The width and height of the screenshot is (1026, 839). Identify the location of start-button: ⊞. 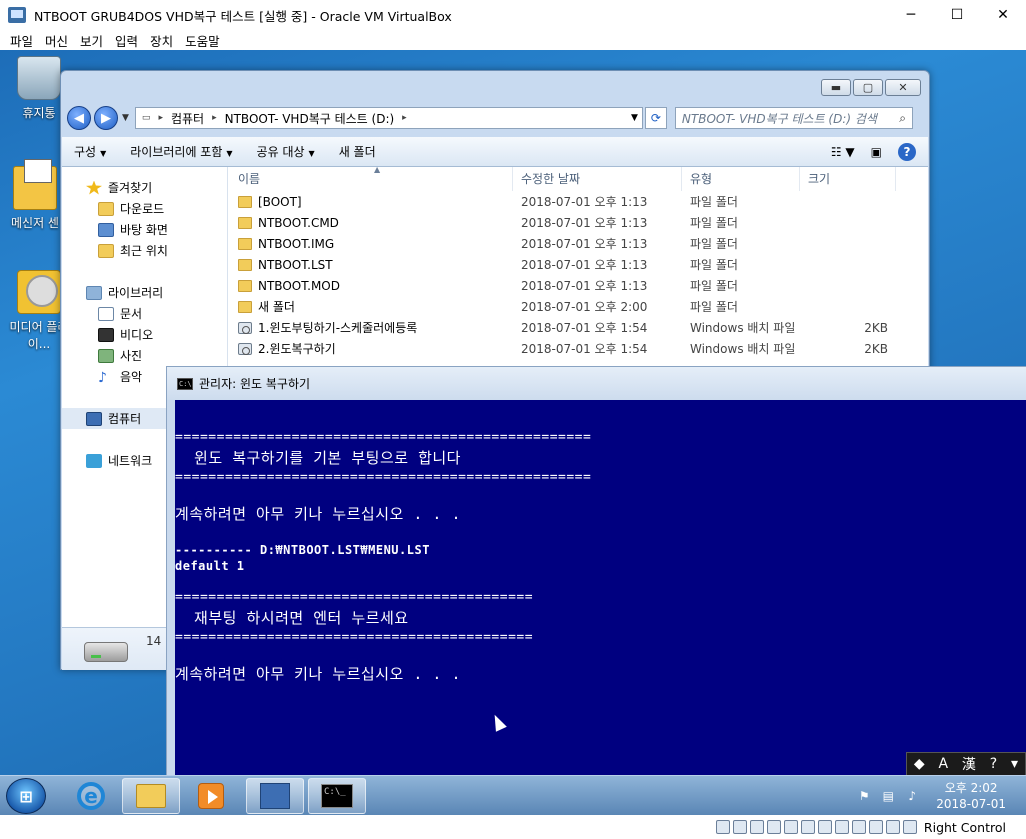
(26, 796).